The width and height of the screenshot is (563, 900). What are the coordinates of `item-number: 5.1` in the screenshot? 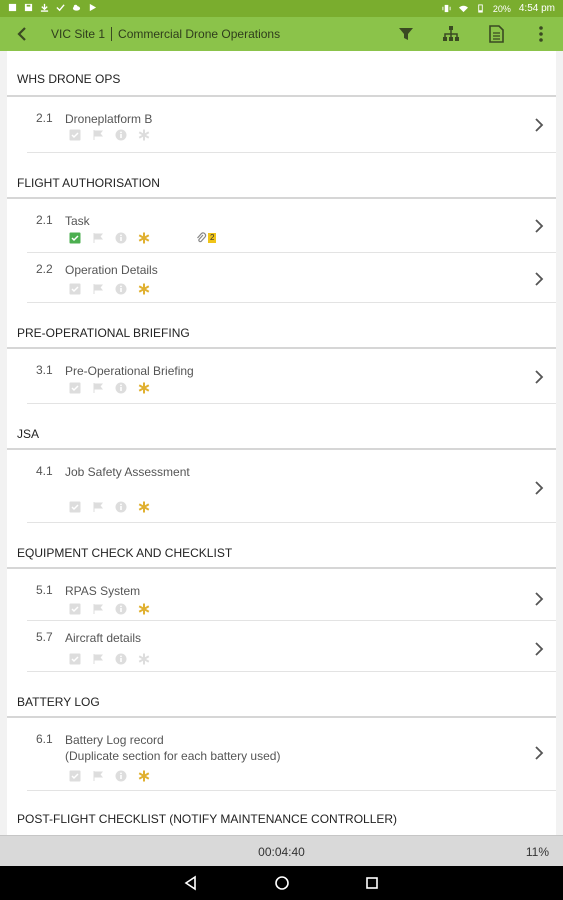 It's located at (44, 590).